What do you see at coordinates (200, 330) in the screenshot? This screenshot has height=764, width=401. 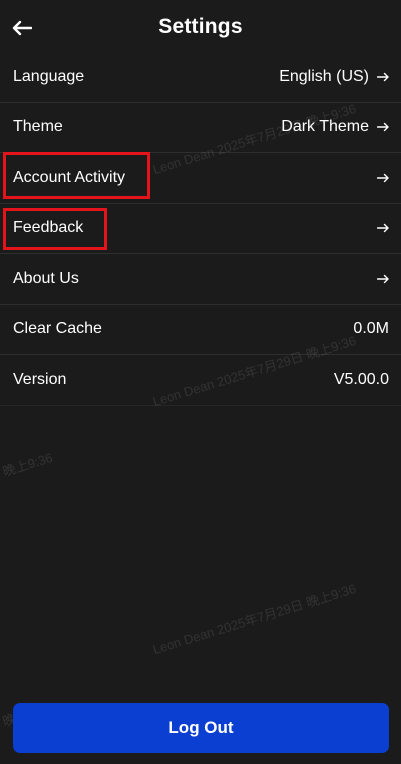 I see `setting-row-clear-cache: Clear Cache 0.0M` at bounding box center [200, 330].